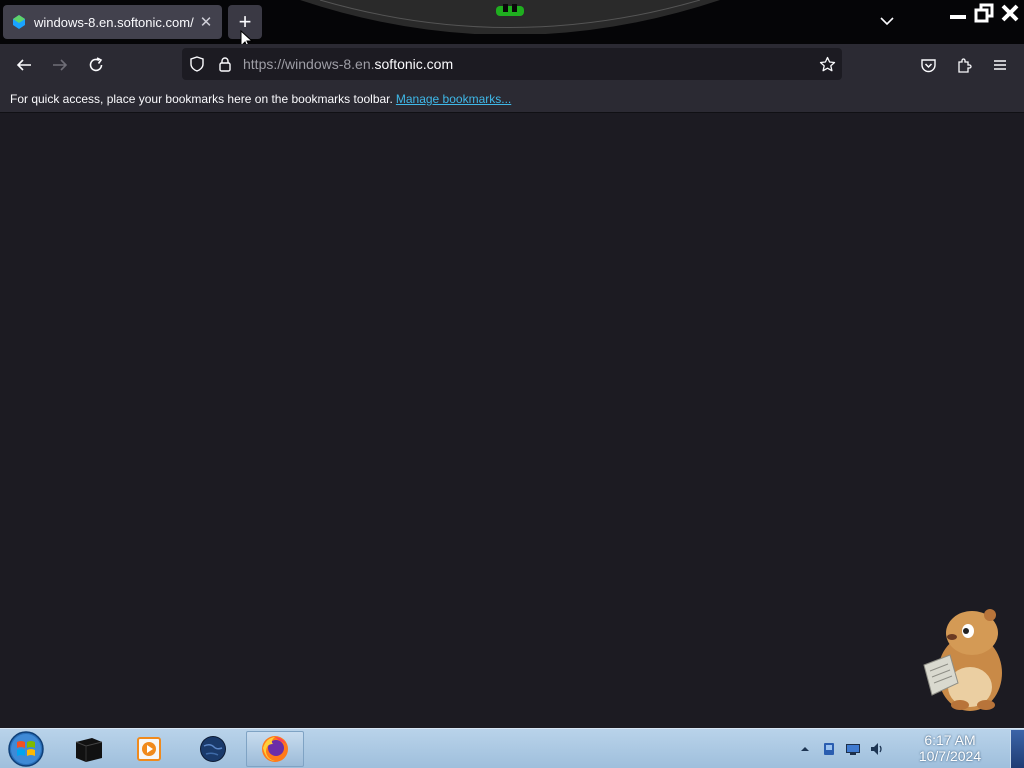 The image size is (1024, 768). I want to click on pocket-icon, so click(928, 65).